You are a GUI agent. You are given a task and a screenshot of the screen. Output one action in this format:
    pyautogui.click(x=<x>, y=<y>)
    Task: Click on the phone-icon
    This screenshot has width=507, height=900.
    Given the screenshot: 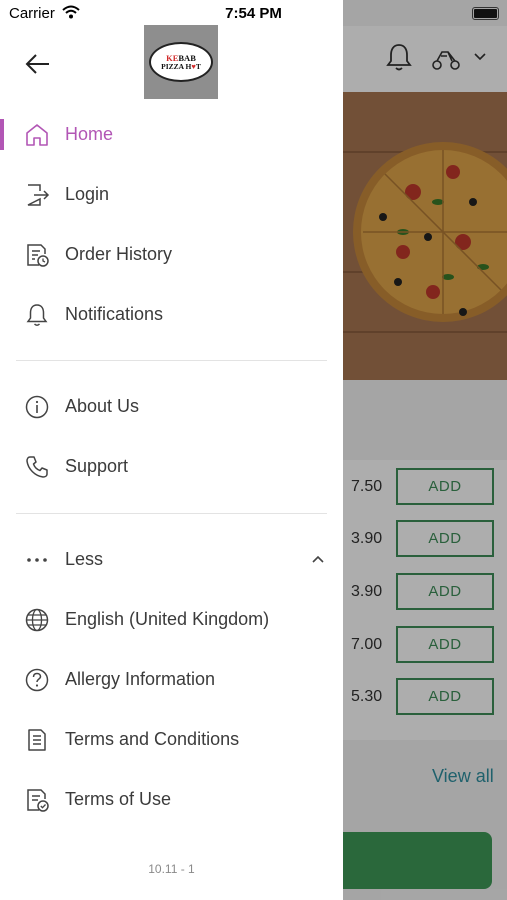 What is the action you would take?
    pyautogui.click(x=37, y=467)
    